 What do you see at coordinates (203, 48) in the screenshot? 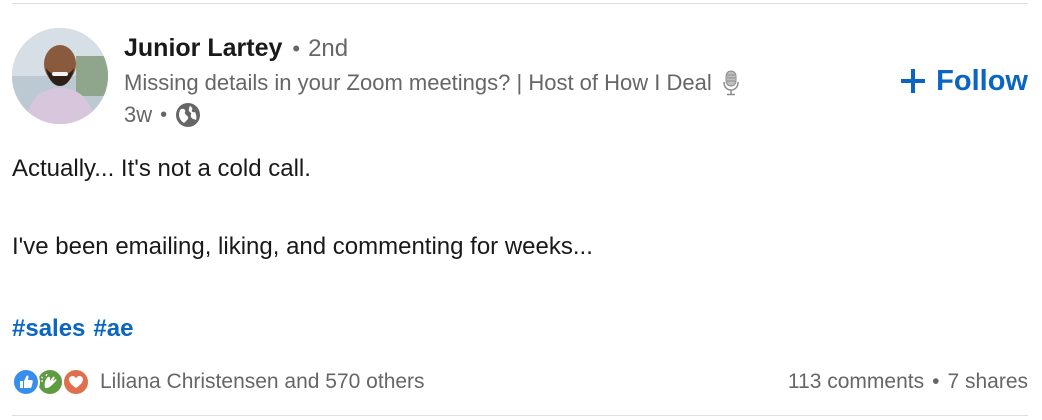
I see `author-name: Junior Lartey` at bounding box center [203, 48].